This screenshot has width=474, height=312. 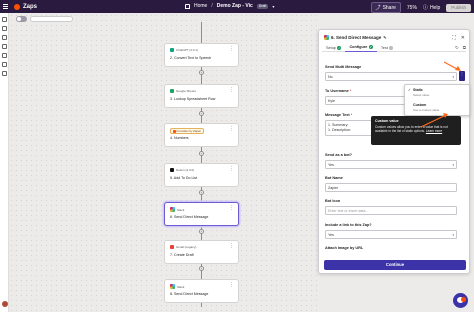 I want to click on field-value: Kyle, so click(x=331, y=100).